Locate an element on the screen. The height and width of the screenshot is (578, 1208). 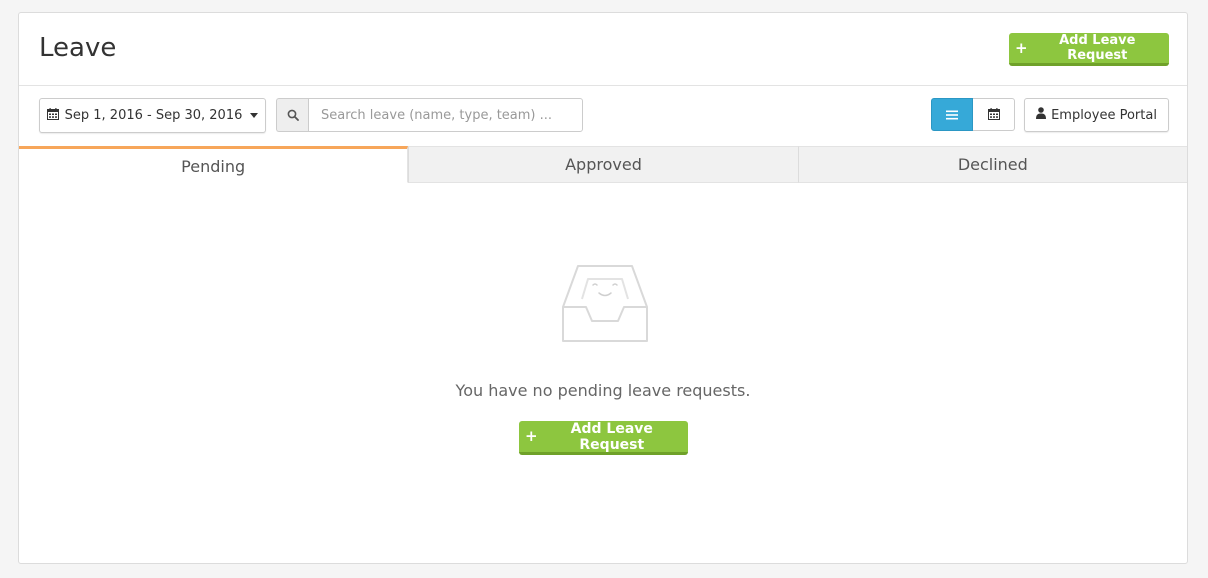
view-toggle is located at coordinates (973, 114).